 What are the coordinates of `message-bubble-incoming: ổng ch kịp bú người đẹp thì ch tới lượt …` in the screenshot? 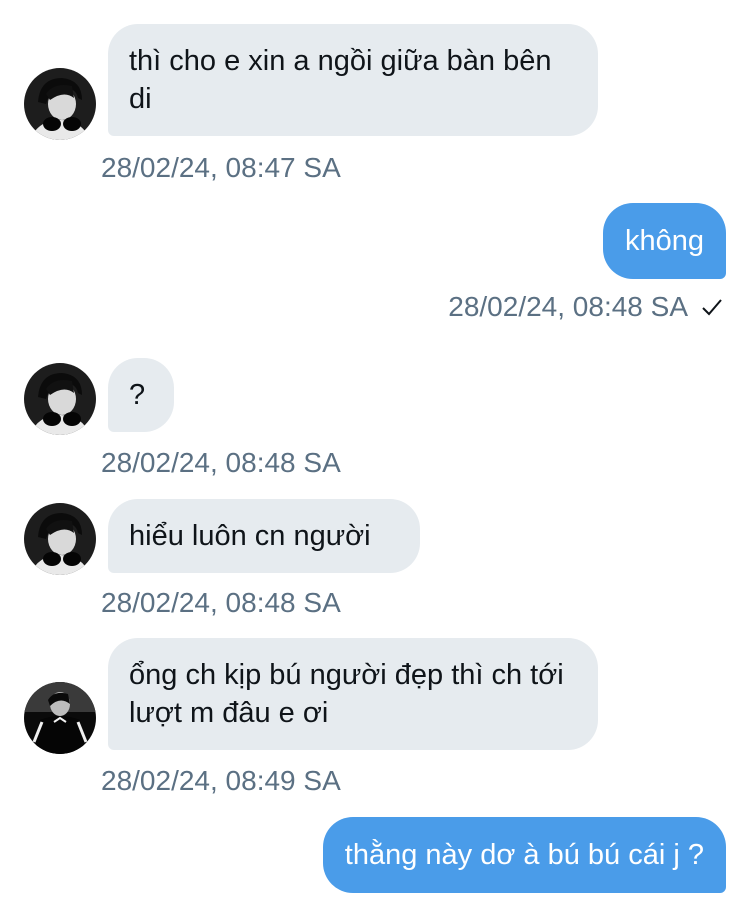 It's located at (353, 694).